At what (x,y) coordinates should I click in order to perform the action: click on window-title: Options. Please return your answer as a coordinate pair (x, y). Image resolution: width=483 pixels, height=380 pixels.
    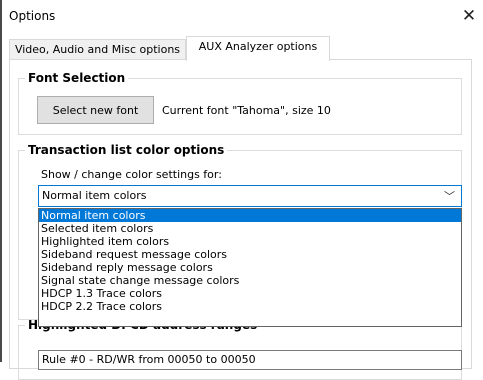
    Looking at the image, I should click on (32, 16).